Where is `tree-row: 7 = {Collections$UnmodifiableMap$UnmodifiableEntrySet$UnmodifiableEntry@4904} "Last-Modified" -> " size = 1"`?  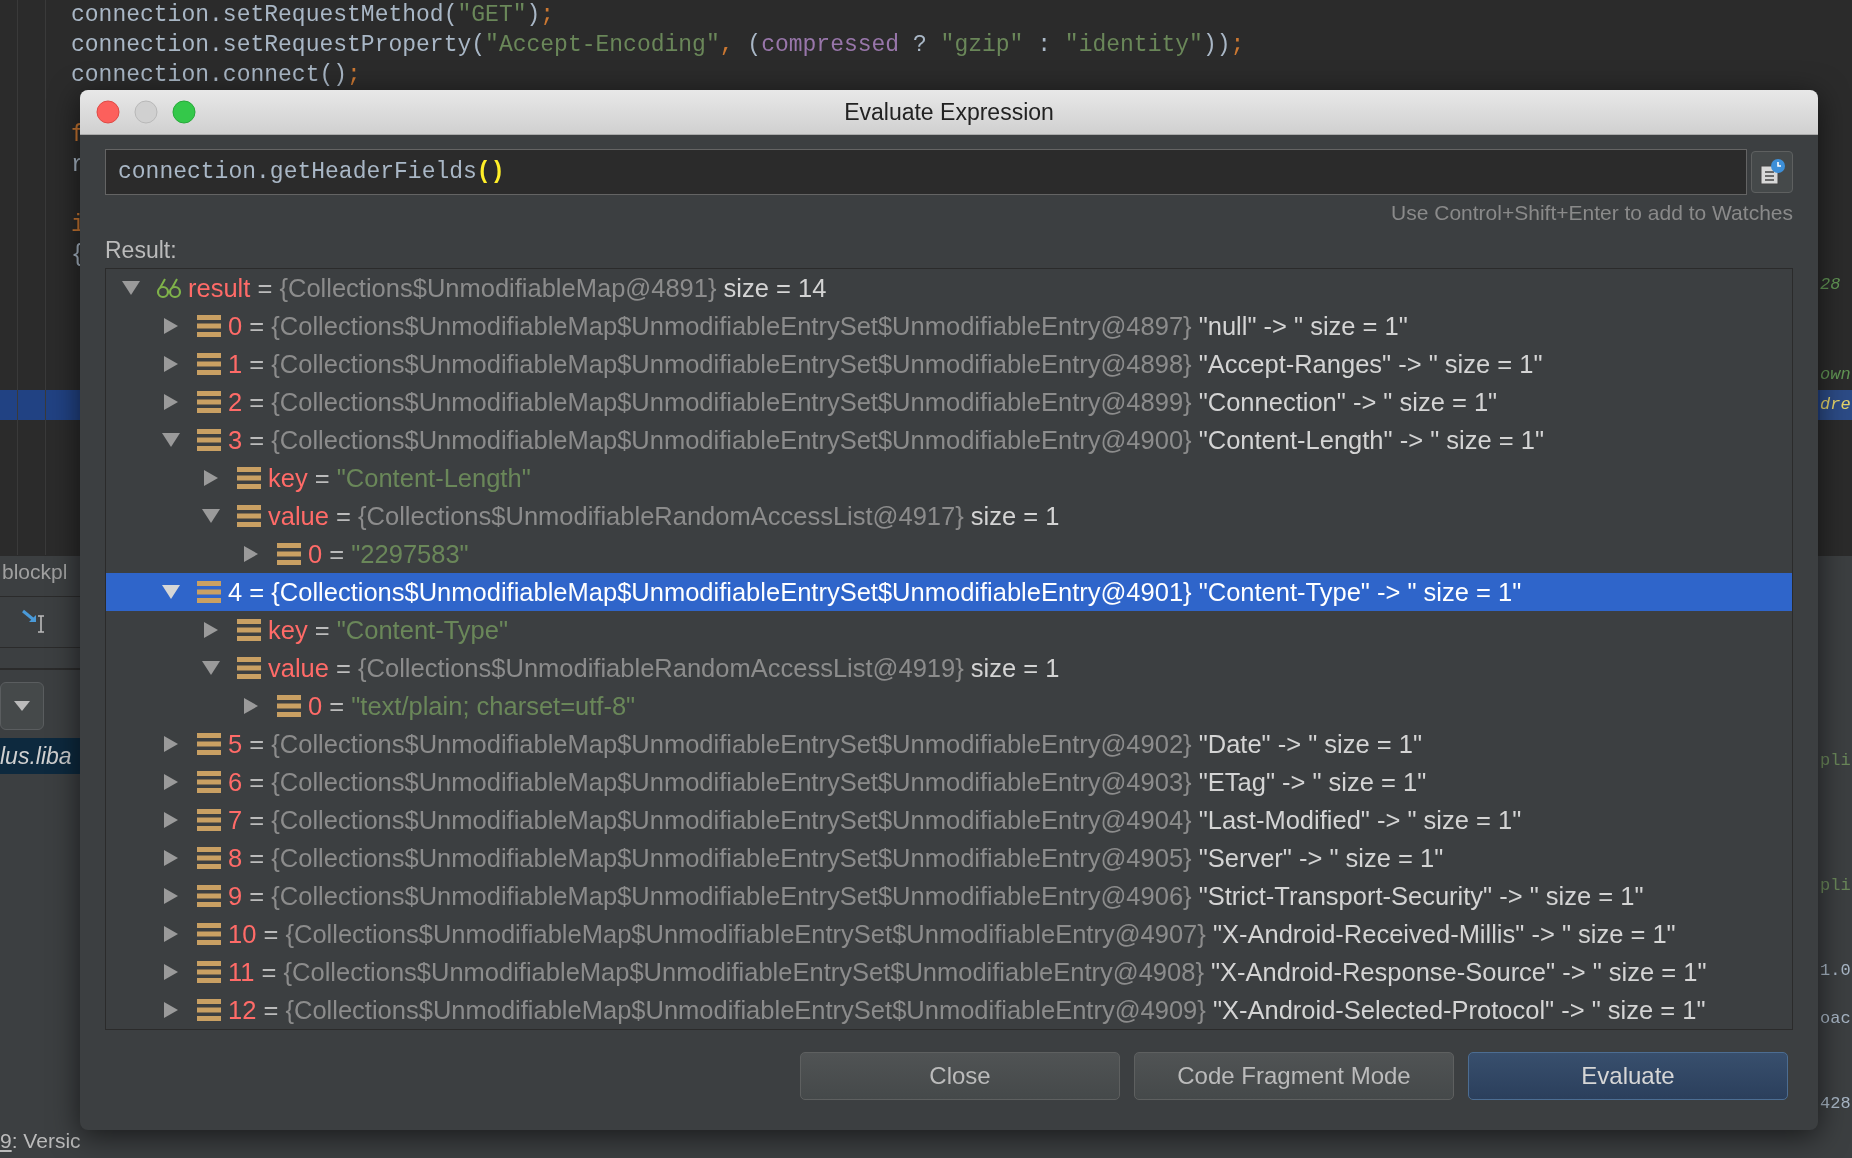
tree-row: 7 = {Collections$UnmodifiableMap$UnmodifiableEntrySet$UnmodifiableEntry@4904} "Last-Modified" -> " size = 1" is located at coordinates (949, 820).